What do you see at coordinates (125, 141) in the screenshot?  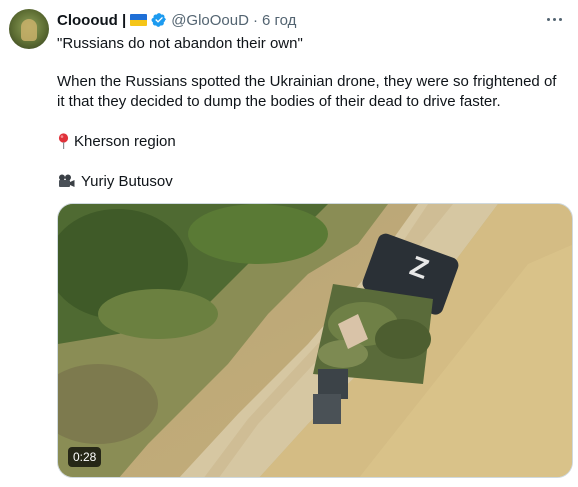 I see `location-text: Kherson region` at bounding box center [125, 141].